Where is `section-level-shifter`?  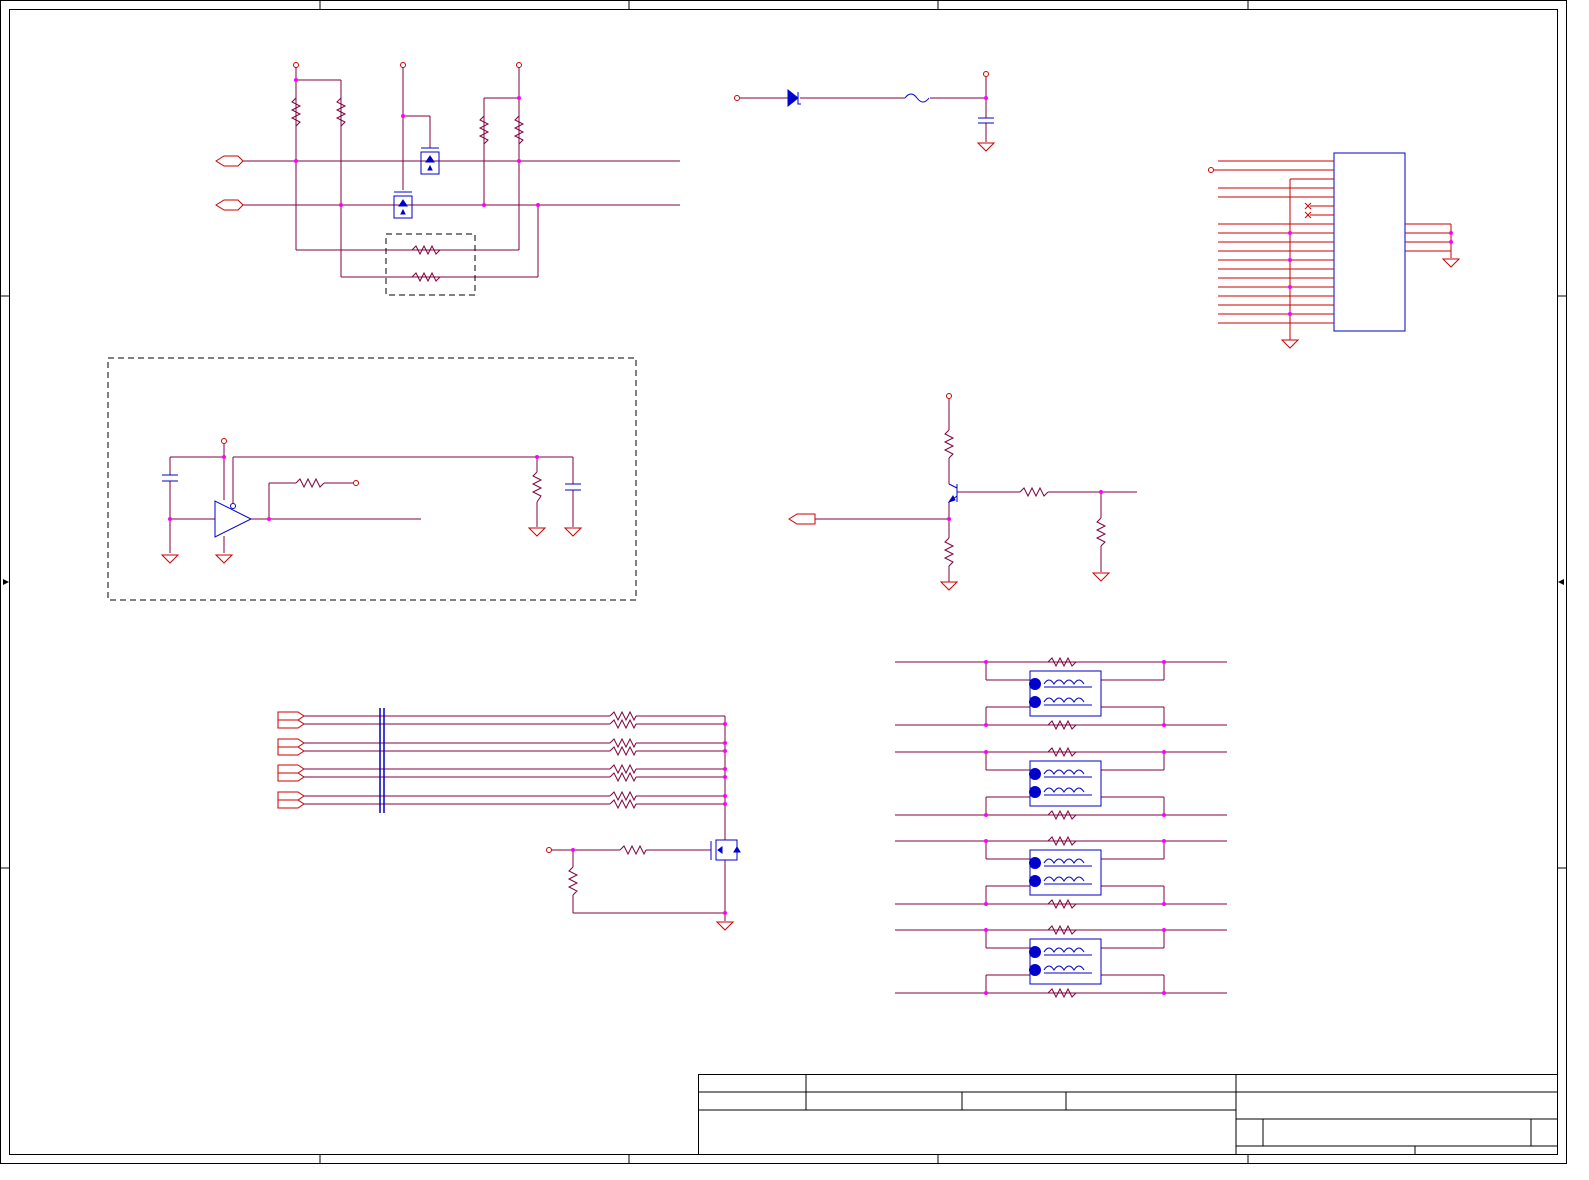
section-level-shifter is located at coordinates (447, 179).